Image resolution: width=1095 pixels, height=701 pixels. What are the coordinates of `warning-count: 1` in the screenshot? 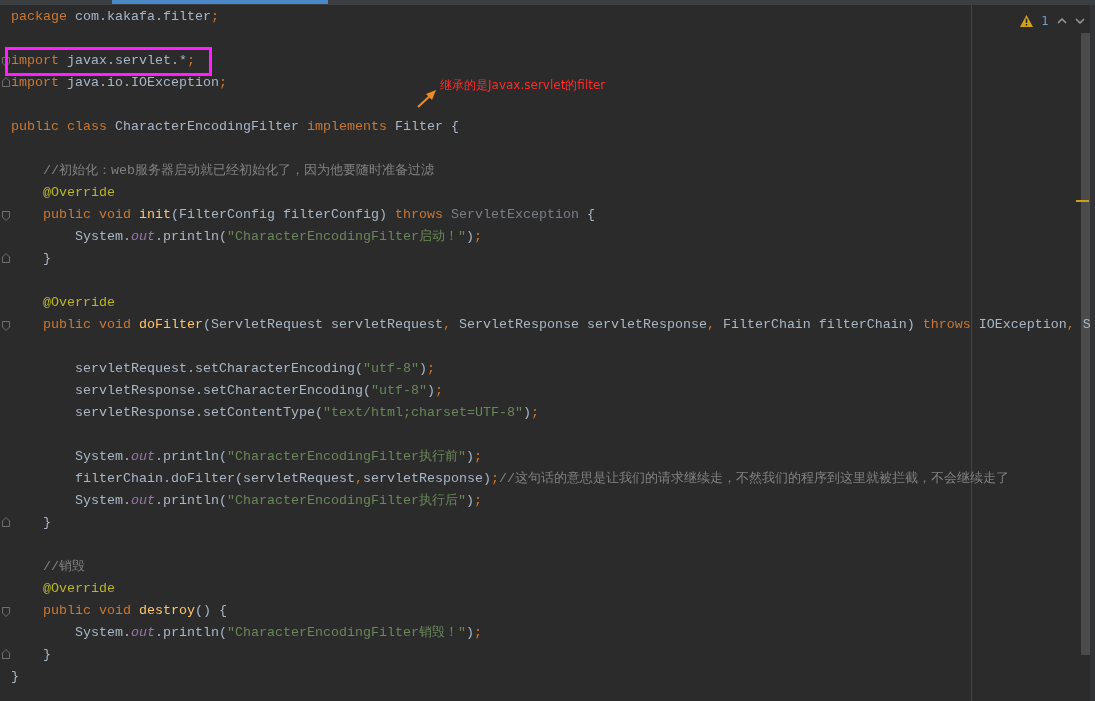 It's located at (1045, 21).